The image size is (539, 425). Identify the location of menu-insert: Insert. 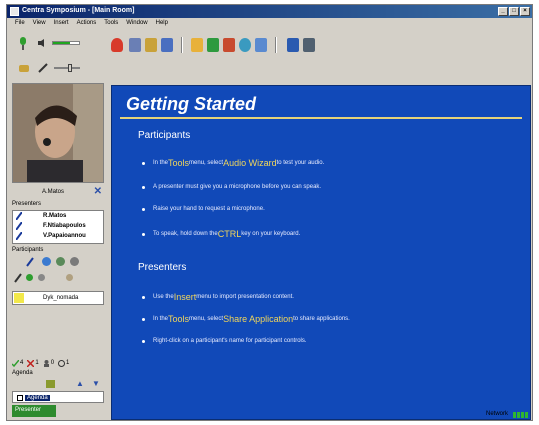
(61, 23).